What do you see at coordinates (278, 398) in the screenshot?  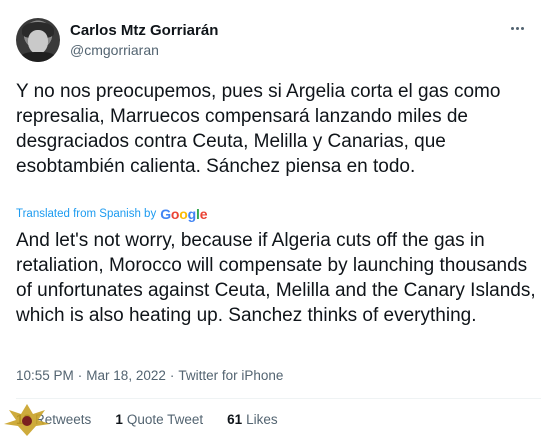 I see `divider` at bounding box center [278, 398].